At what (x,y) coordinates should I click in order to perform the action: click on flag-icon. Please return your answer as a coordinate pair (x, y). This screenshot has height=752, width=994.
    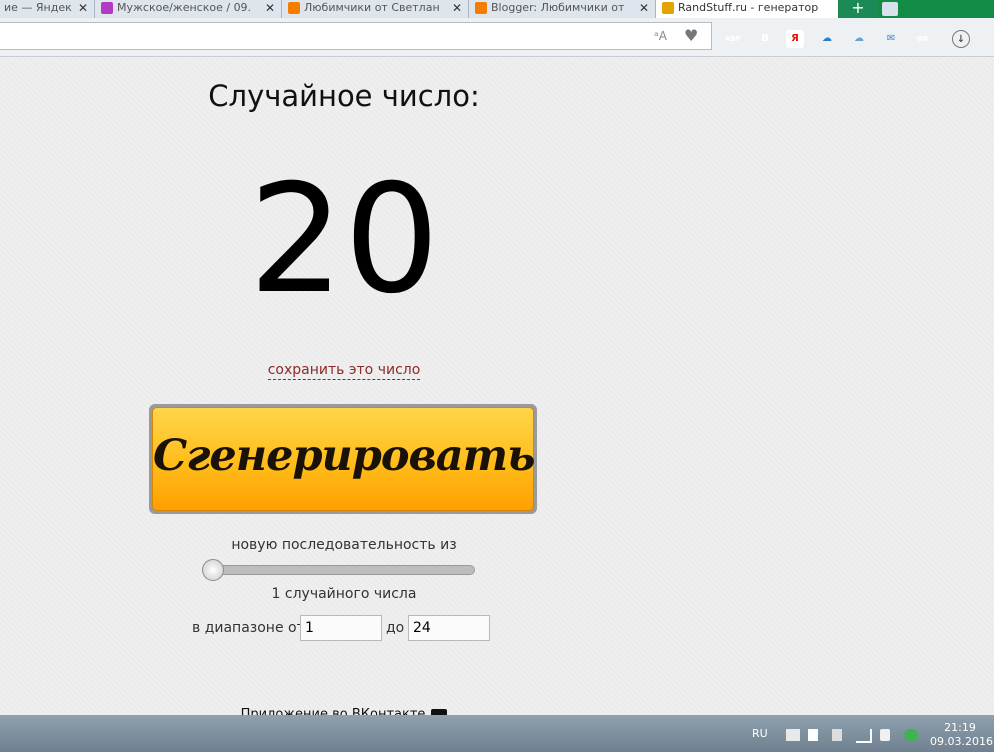
    Looking at the image, I should click on (793, 735).